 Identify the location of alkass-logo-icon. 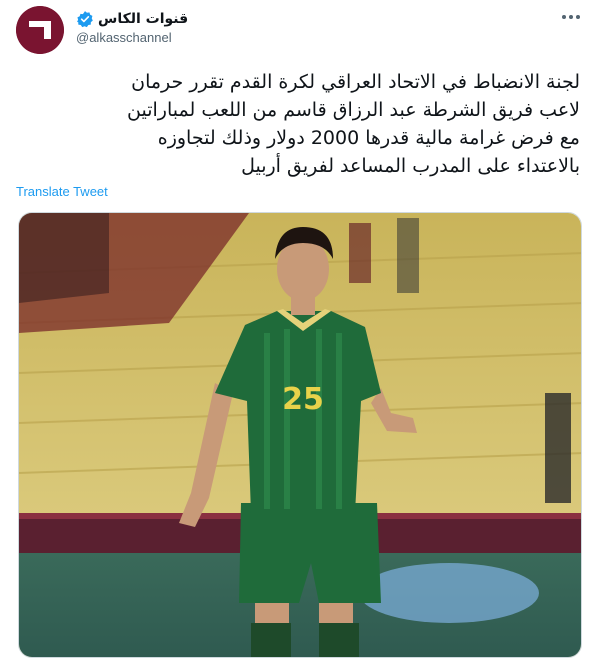
(40, 30).